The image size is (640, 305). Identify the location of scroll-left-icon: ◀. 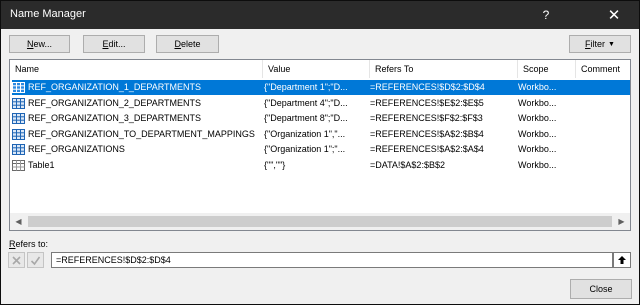
(18, 221).